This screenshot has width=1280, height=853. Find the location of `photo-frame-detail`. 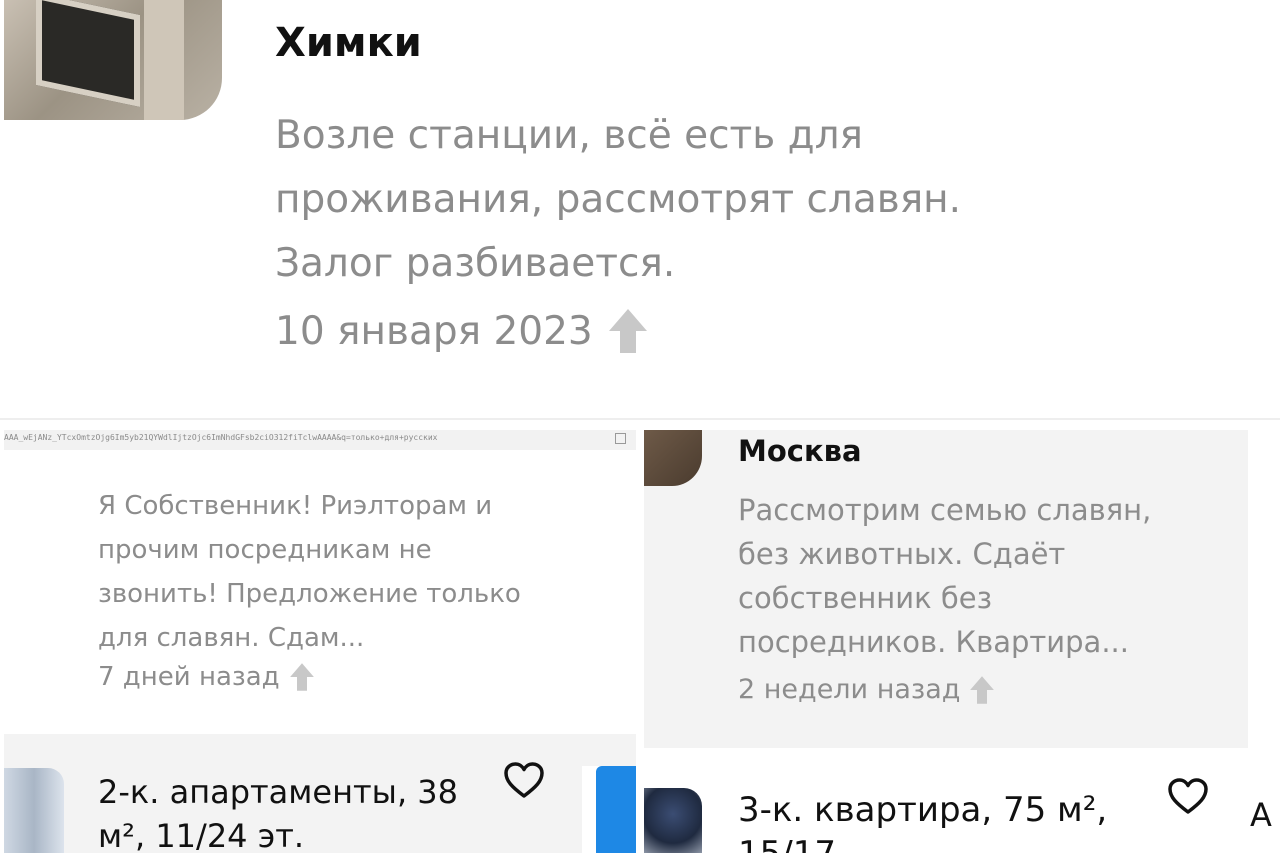

photo-frame-detail is located at coordinates (164, 60).